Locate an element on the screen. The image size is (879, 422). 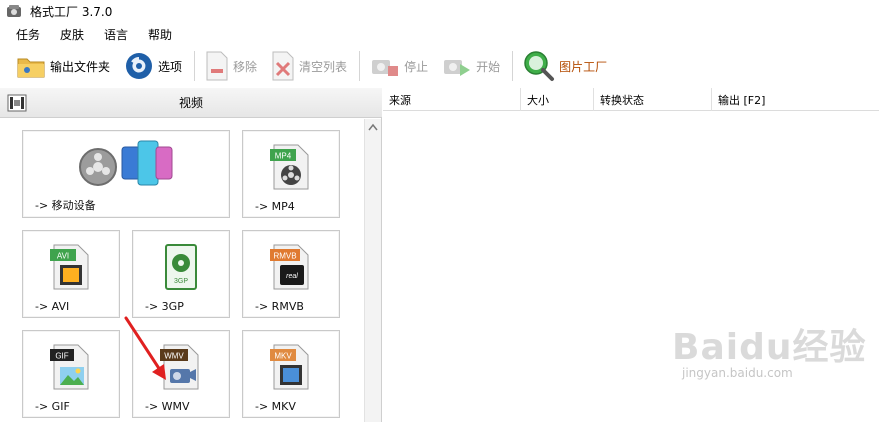
menu-item-tasks: 任务 is located at coordinates (28, 34).